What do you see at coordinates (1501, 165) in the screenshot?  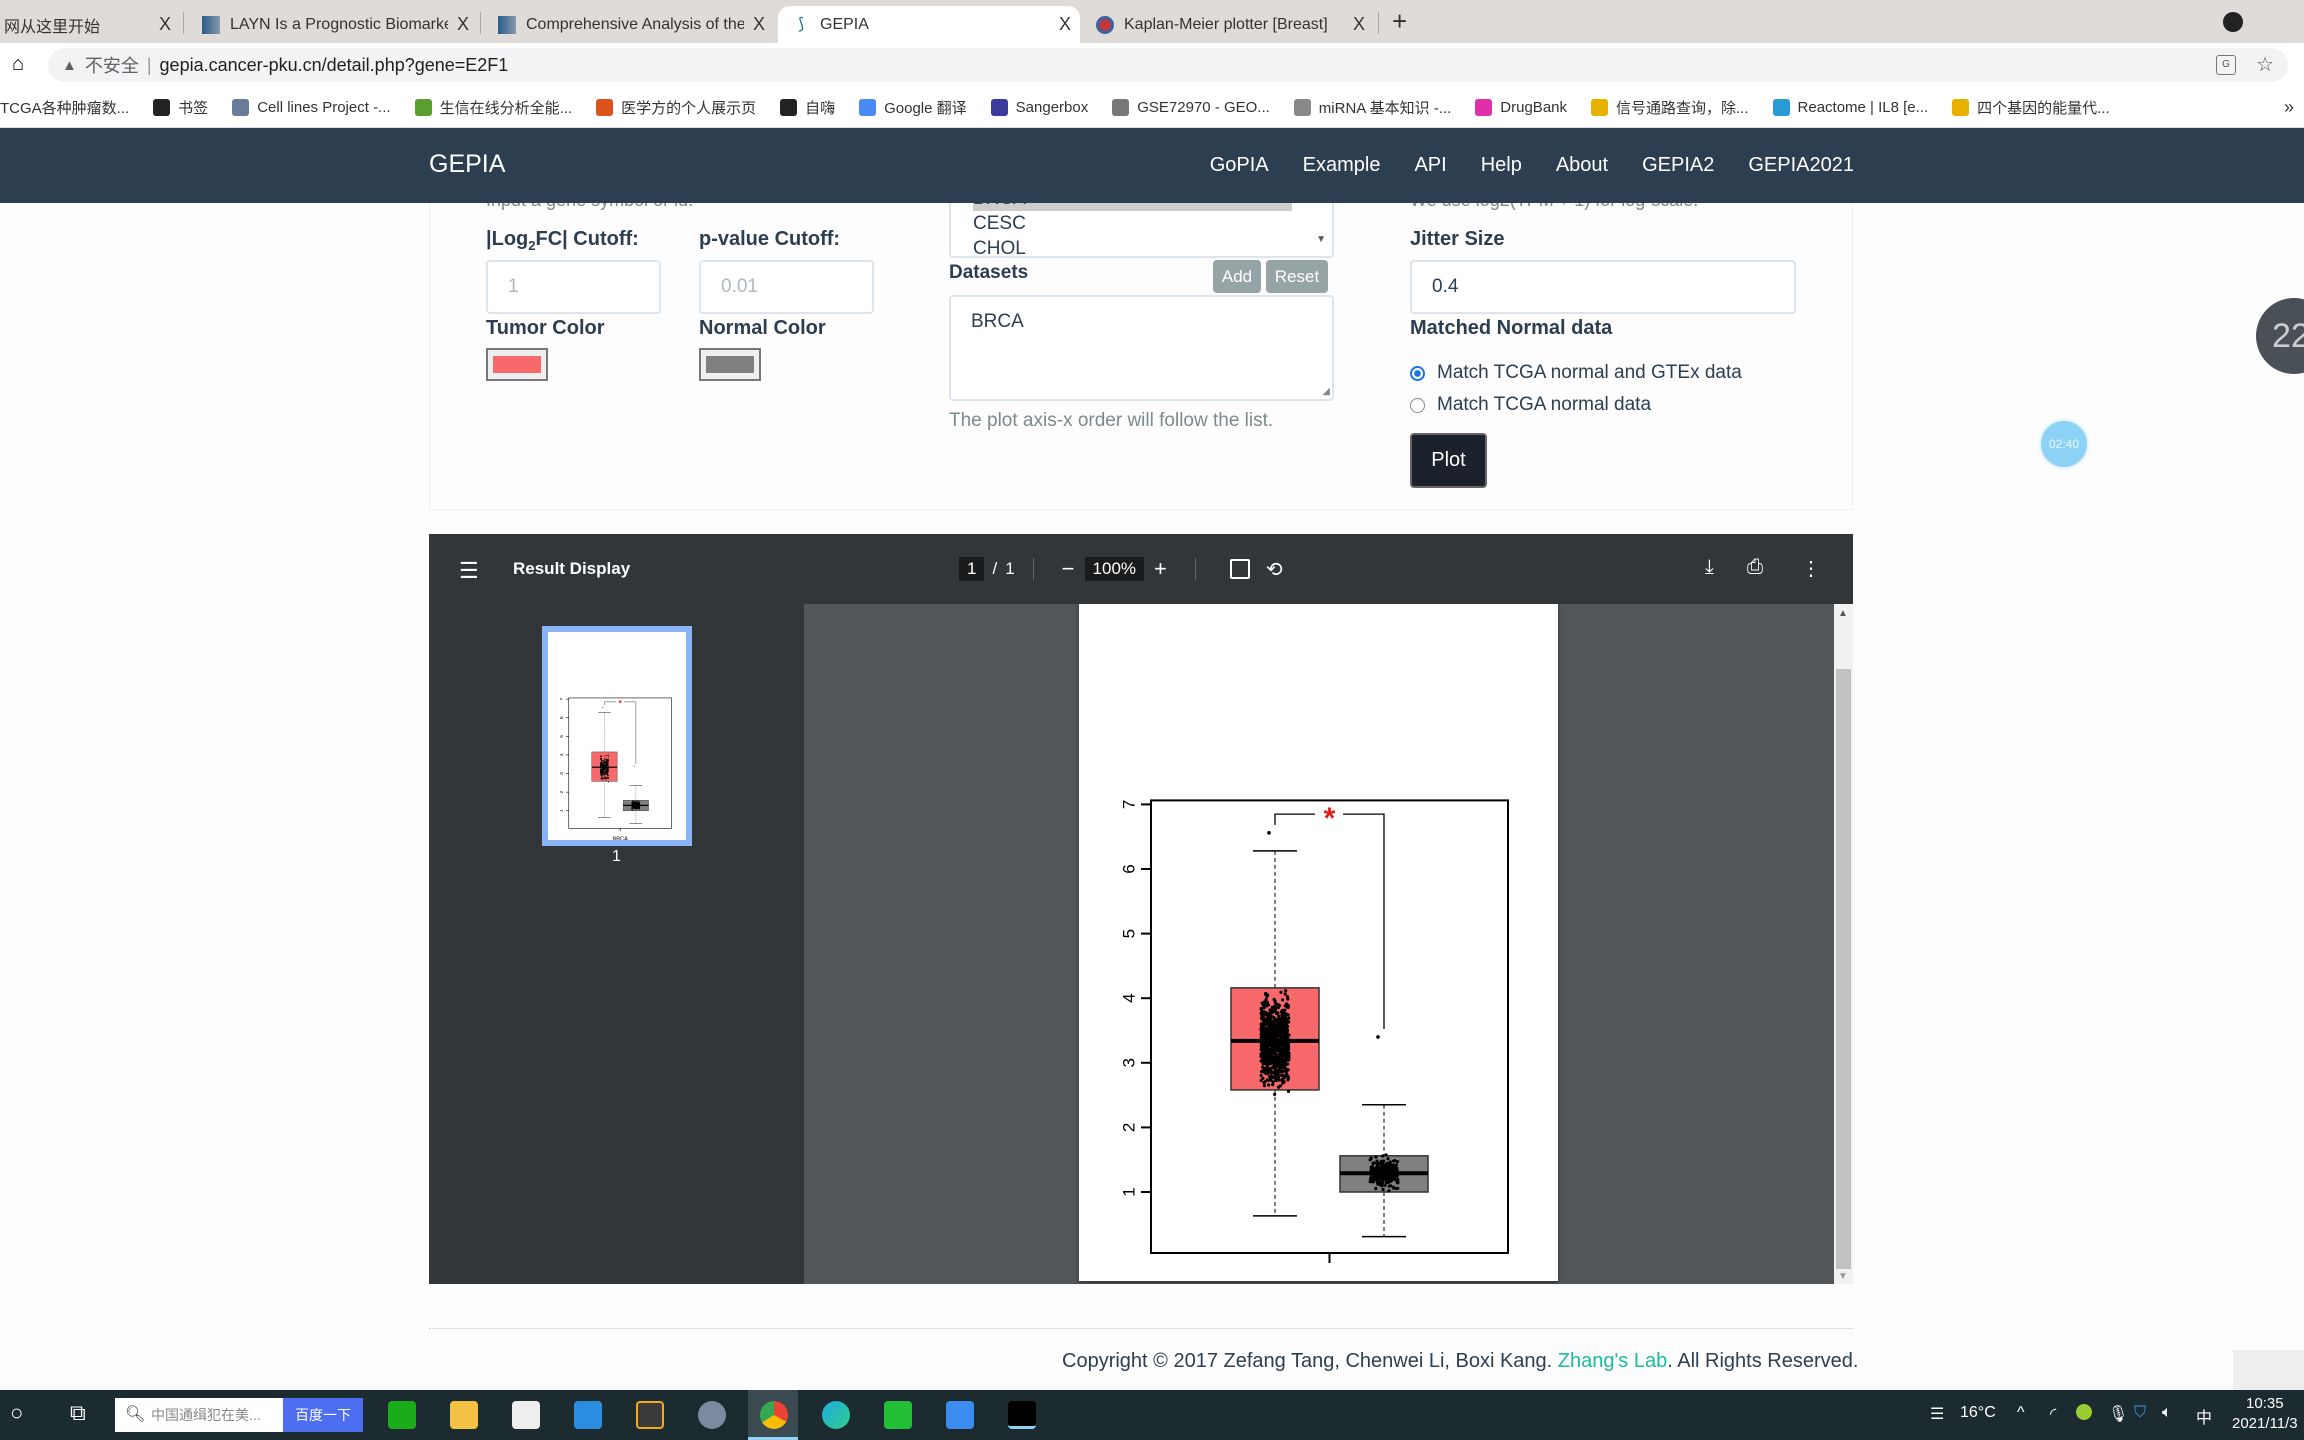 I see `nav-link-help: Help` at bounding box center [1501, 165].